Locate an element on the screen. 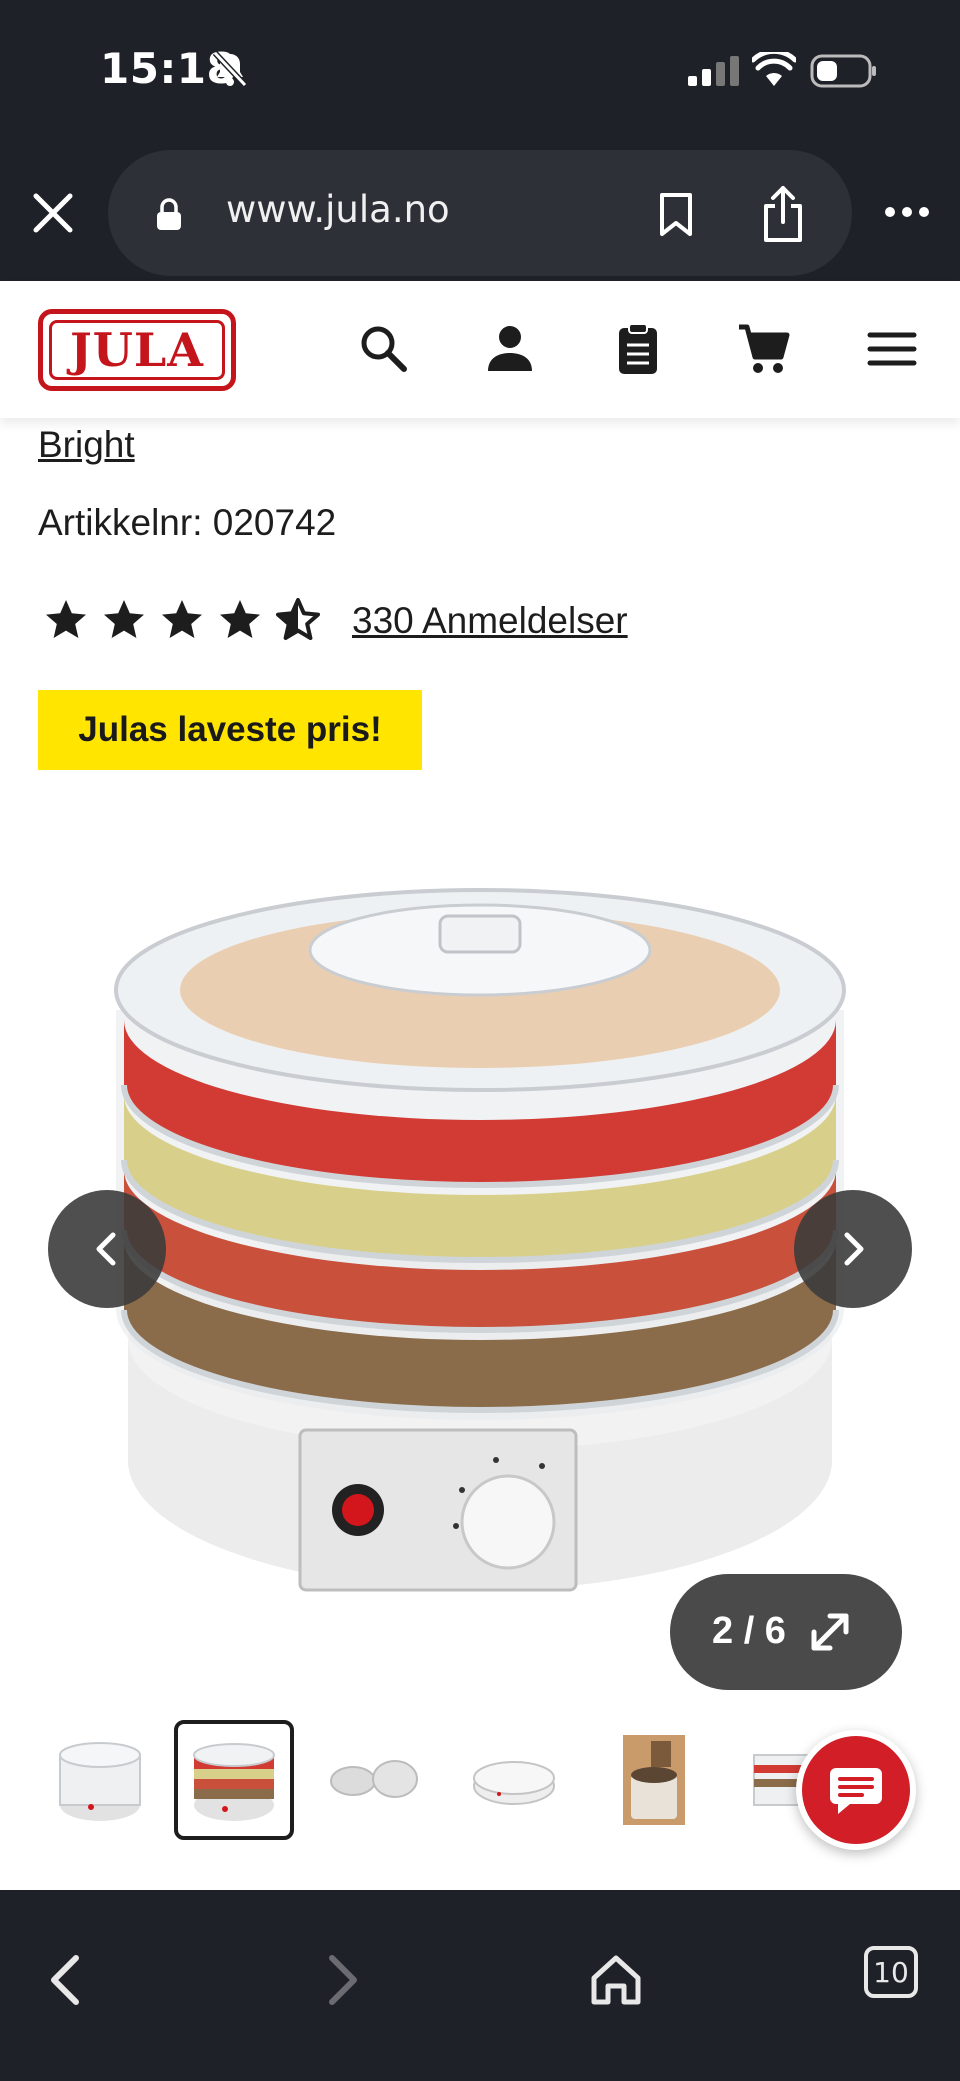  chat-button is located at coordinates (856, 1790).